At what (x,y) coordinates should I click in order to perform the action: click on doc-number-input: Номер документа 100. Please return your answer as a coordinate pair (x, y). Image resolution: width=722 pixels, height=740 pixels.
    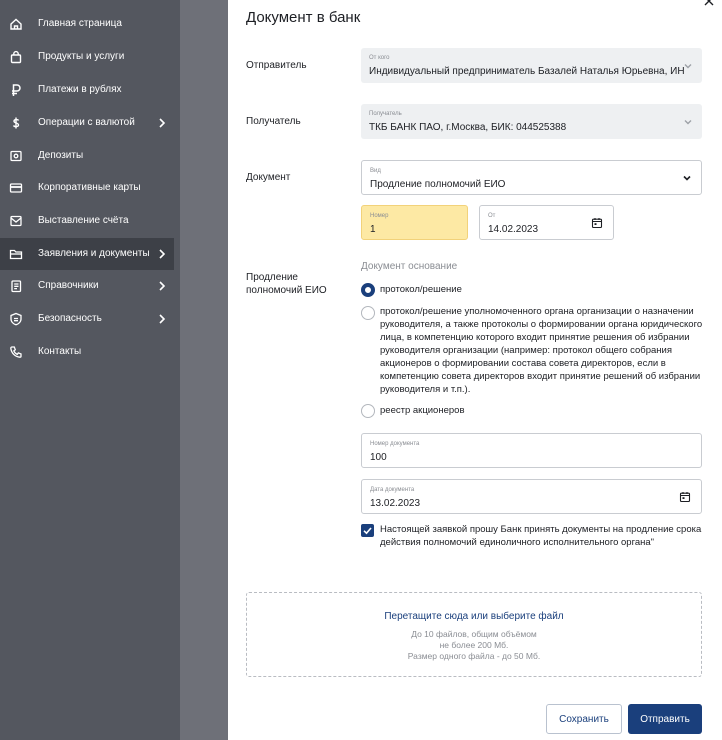
    Looking at the image, I should click on (531, 450).